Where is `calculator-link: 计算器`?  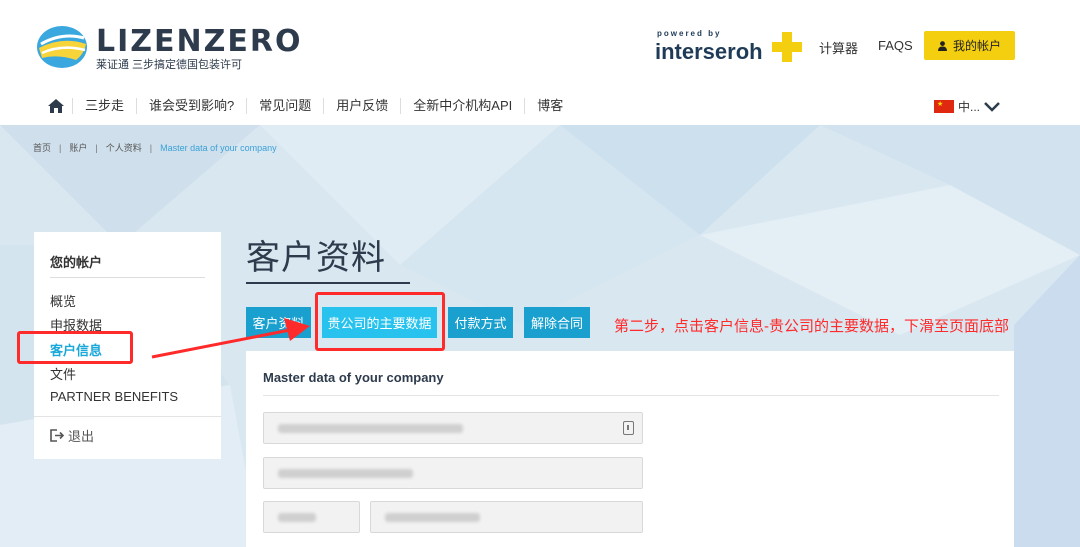 calculator-link: 计算器 is located at coordinates (838, 47).